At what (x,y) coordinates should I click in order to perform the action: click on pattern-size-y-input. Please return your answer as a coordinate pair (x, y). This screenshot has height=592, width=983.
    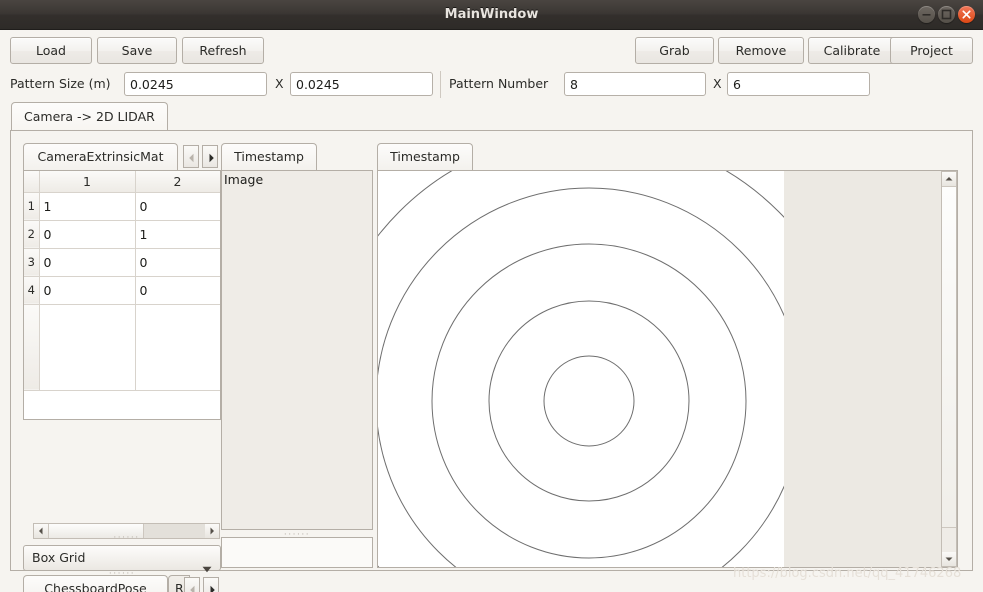
    Looking at the image, I should click on (361, 84).